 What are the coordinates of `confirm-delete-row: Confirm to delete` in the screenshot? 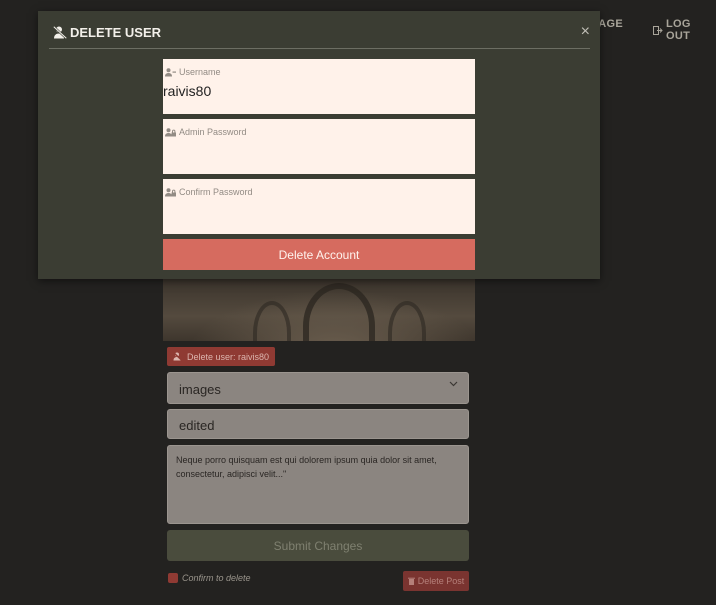 It's located at (209, 578).